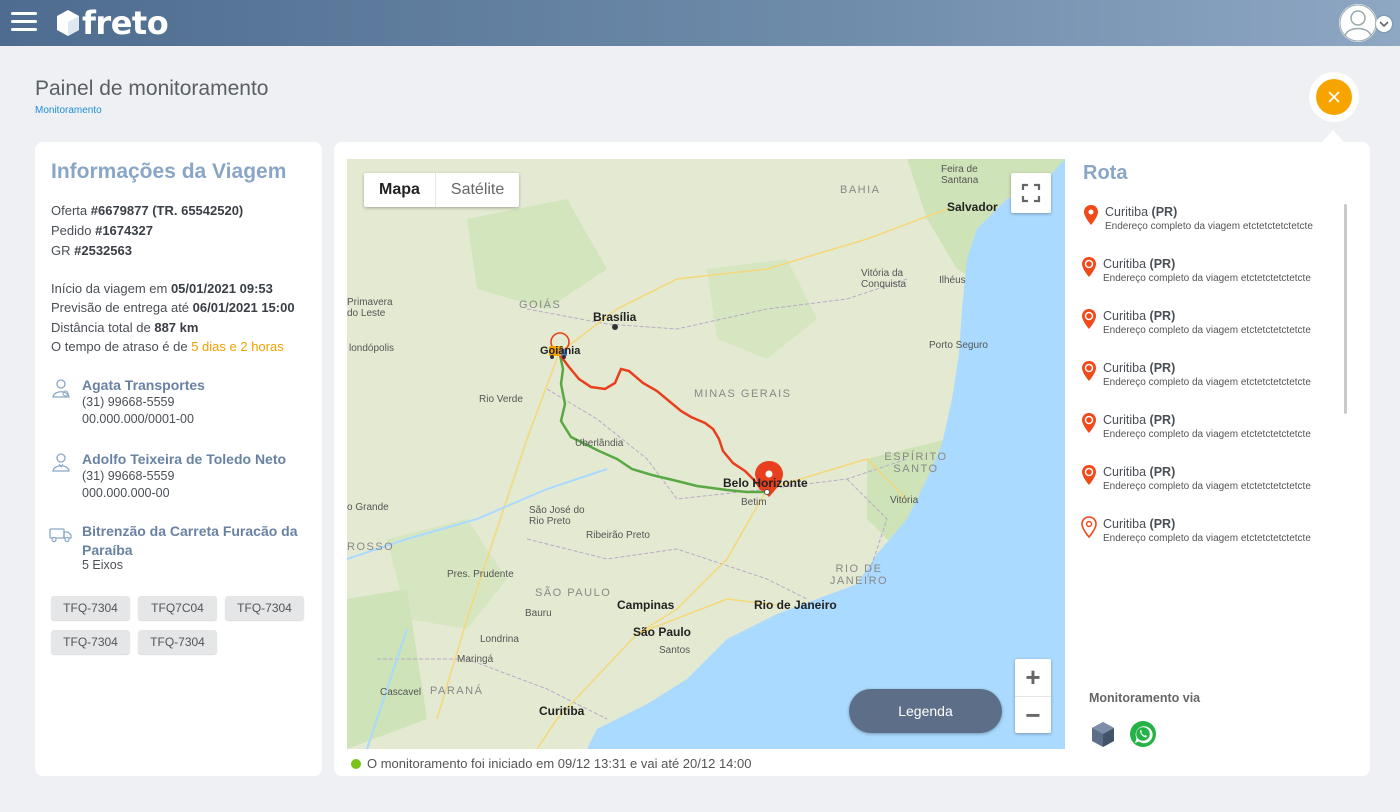 The width and height of the screenshot is (1400, 812). I want to click on plates-list: TFQ-7304 TFQ7C04 TFQ-7304 TFQ-7304 TFQ-7304, so click(182, 630).